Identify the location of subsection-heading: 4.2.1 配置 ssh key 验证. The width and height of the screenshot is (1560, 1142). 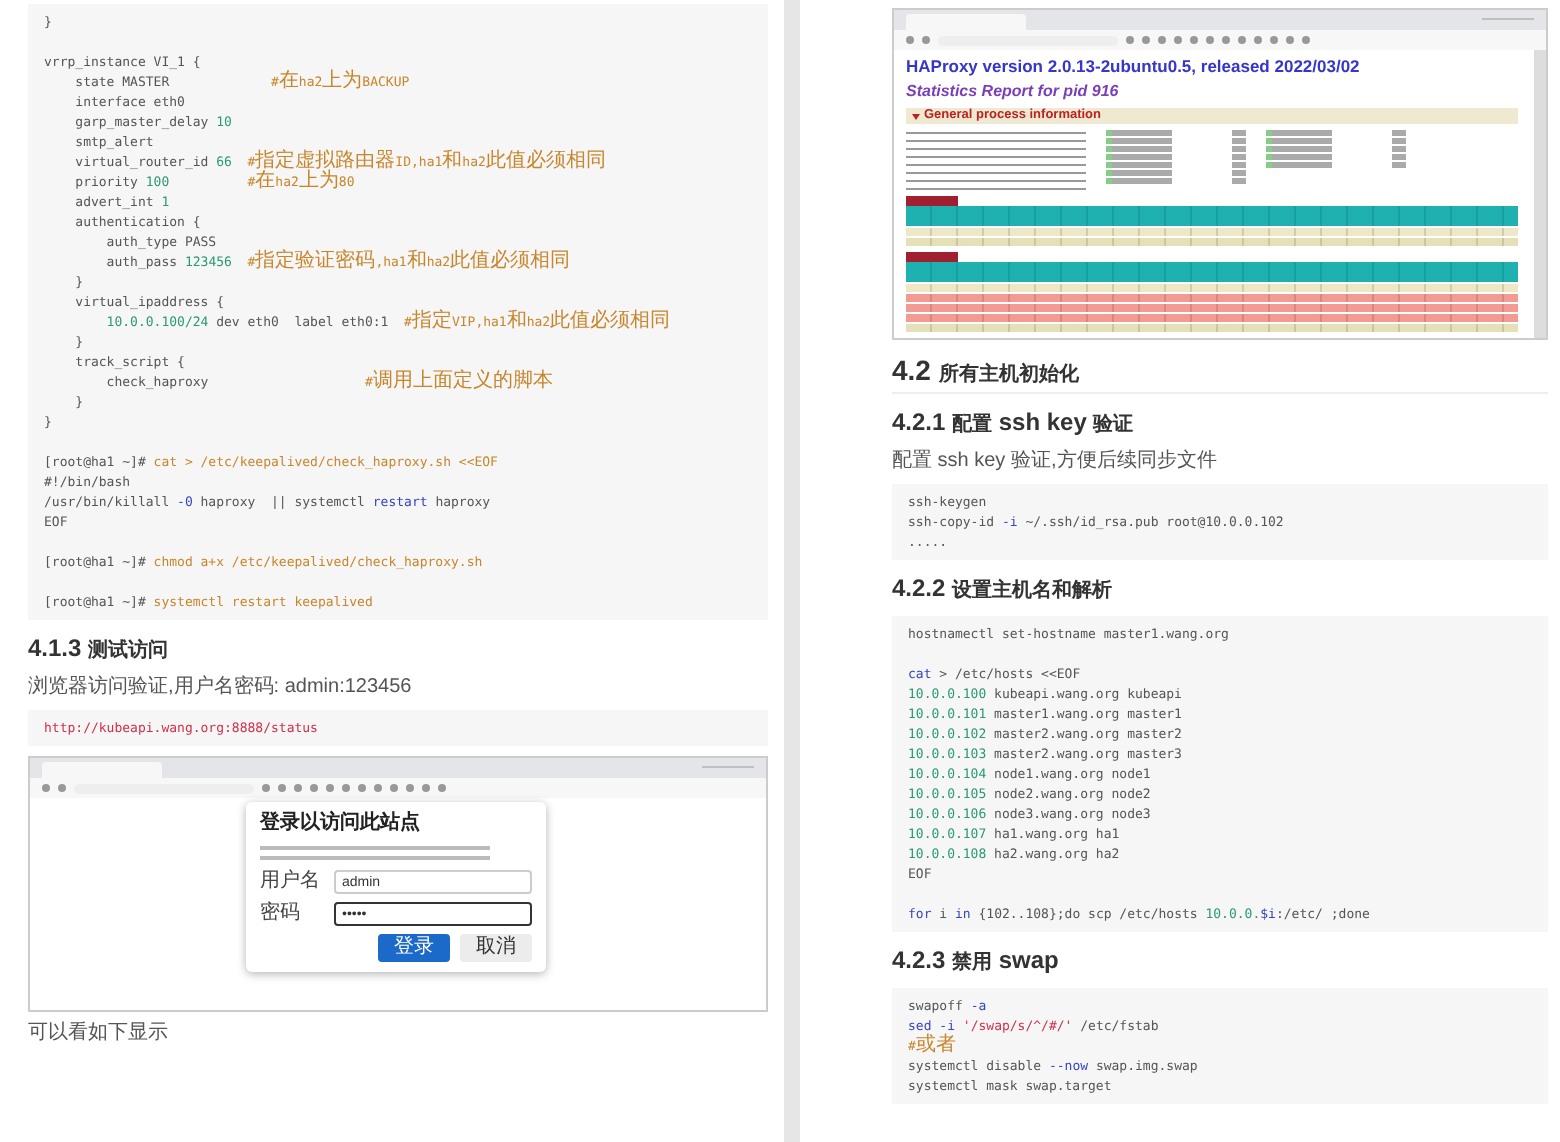
(1014, 424).